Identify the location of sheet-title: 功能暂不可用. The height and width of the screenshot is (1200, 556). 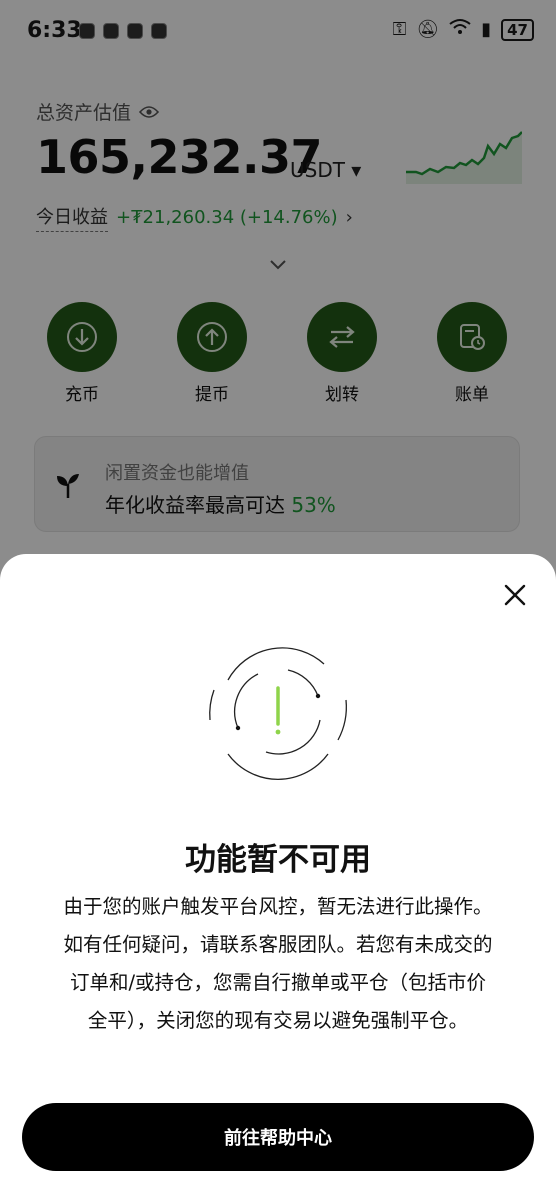
(278, 860).